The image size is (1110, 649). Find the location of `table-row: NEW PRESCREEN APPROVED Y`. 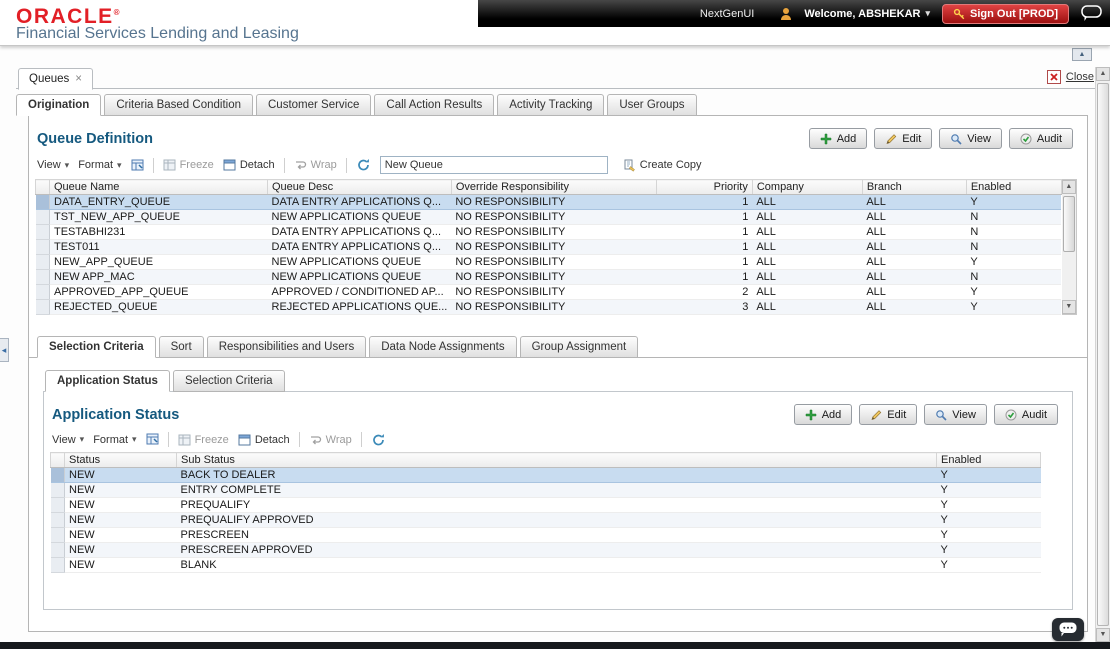

table-row: NEW PRESCREEN APPROVED Y is located at coordinates (545, 550).